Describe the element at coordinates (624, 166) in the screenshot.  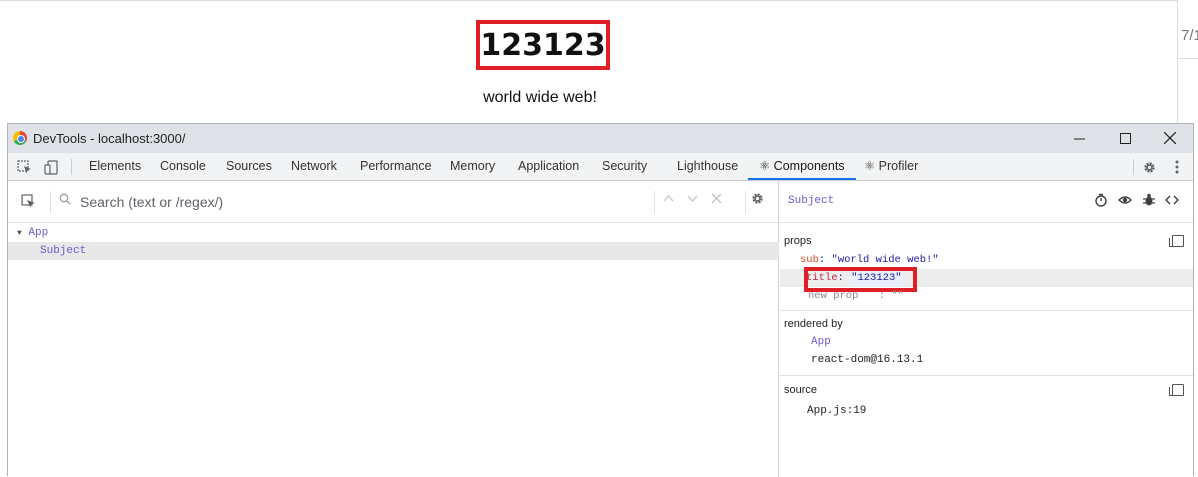
I see `tab-security: Security` at that location.